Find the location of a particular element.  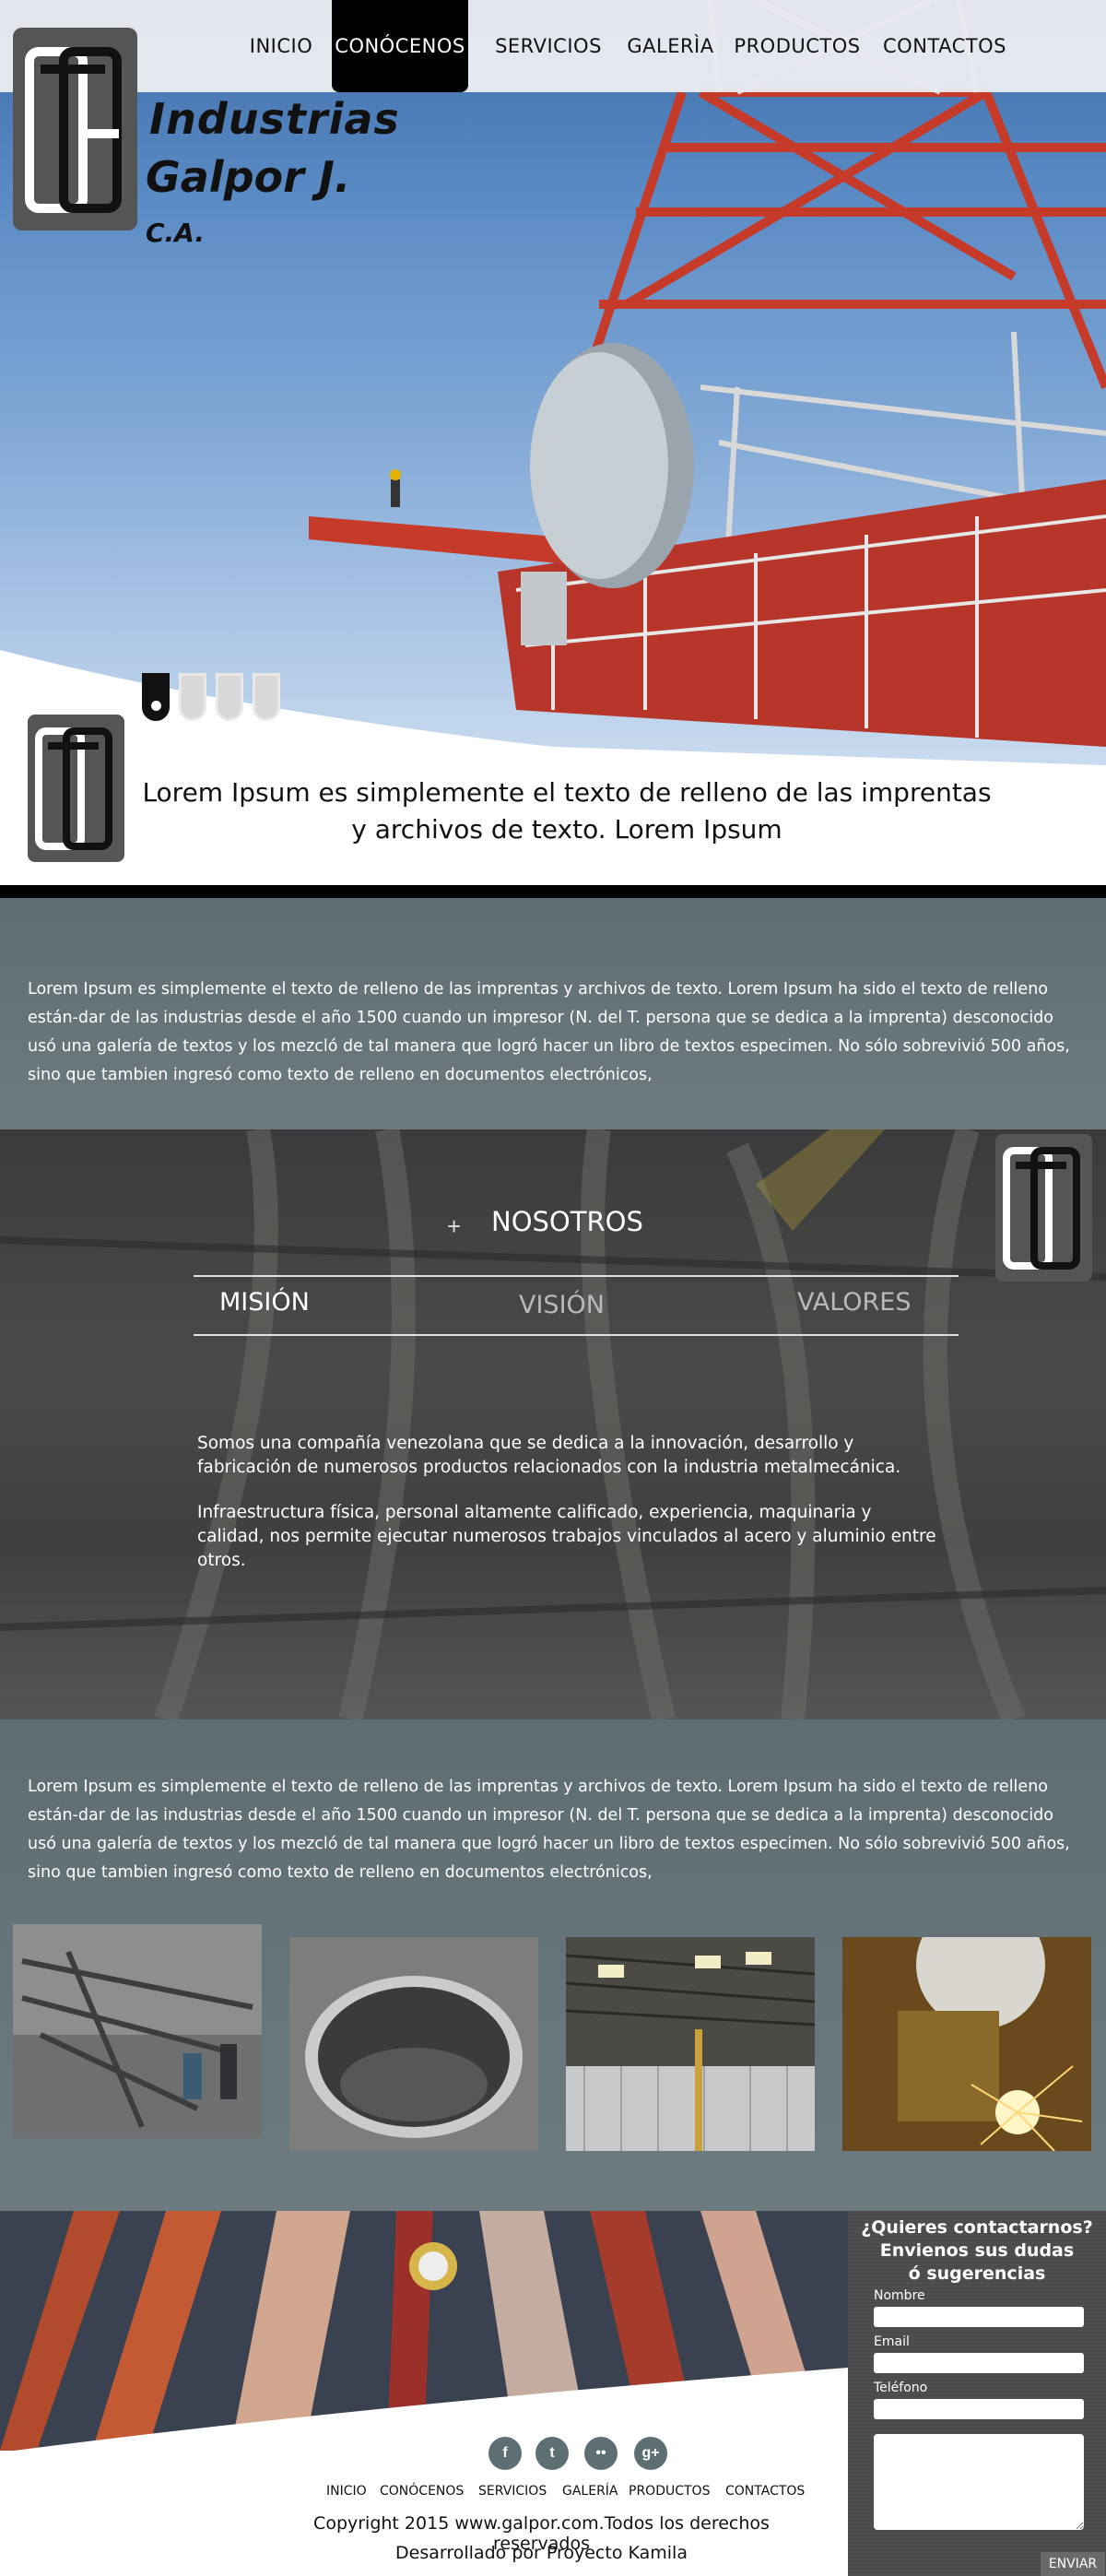

facebook-icon: f is located at coordinates (505, 2453).